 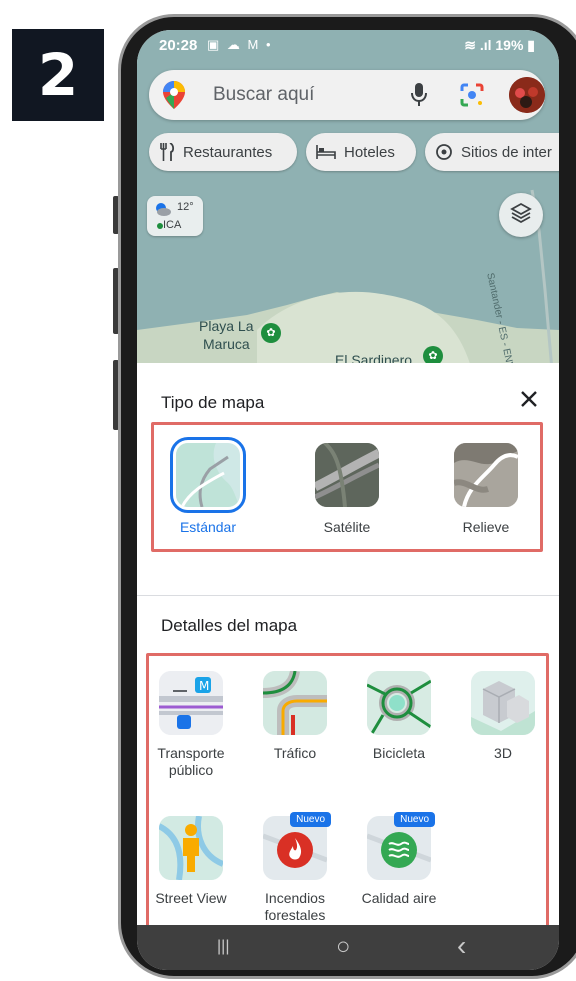 I want to click on map-type-title: Tipo de mapa, so click(x=213, y=402).